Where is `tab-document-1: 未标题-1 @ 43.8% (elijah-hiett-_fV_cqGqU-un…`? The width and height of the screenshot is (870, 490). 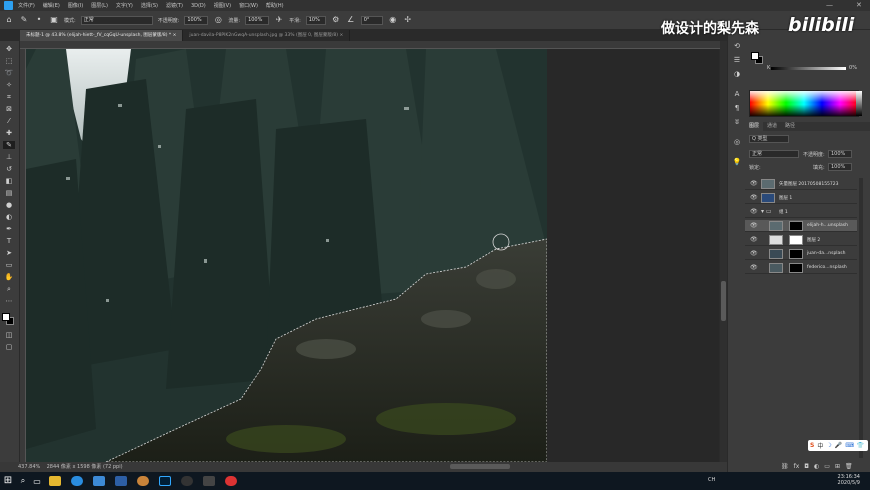
tab-document-1: 未标题-1 @ 43.8% (elijah-hiett-_fV_cqGqU-un… is located at coordinates (102, 35).